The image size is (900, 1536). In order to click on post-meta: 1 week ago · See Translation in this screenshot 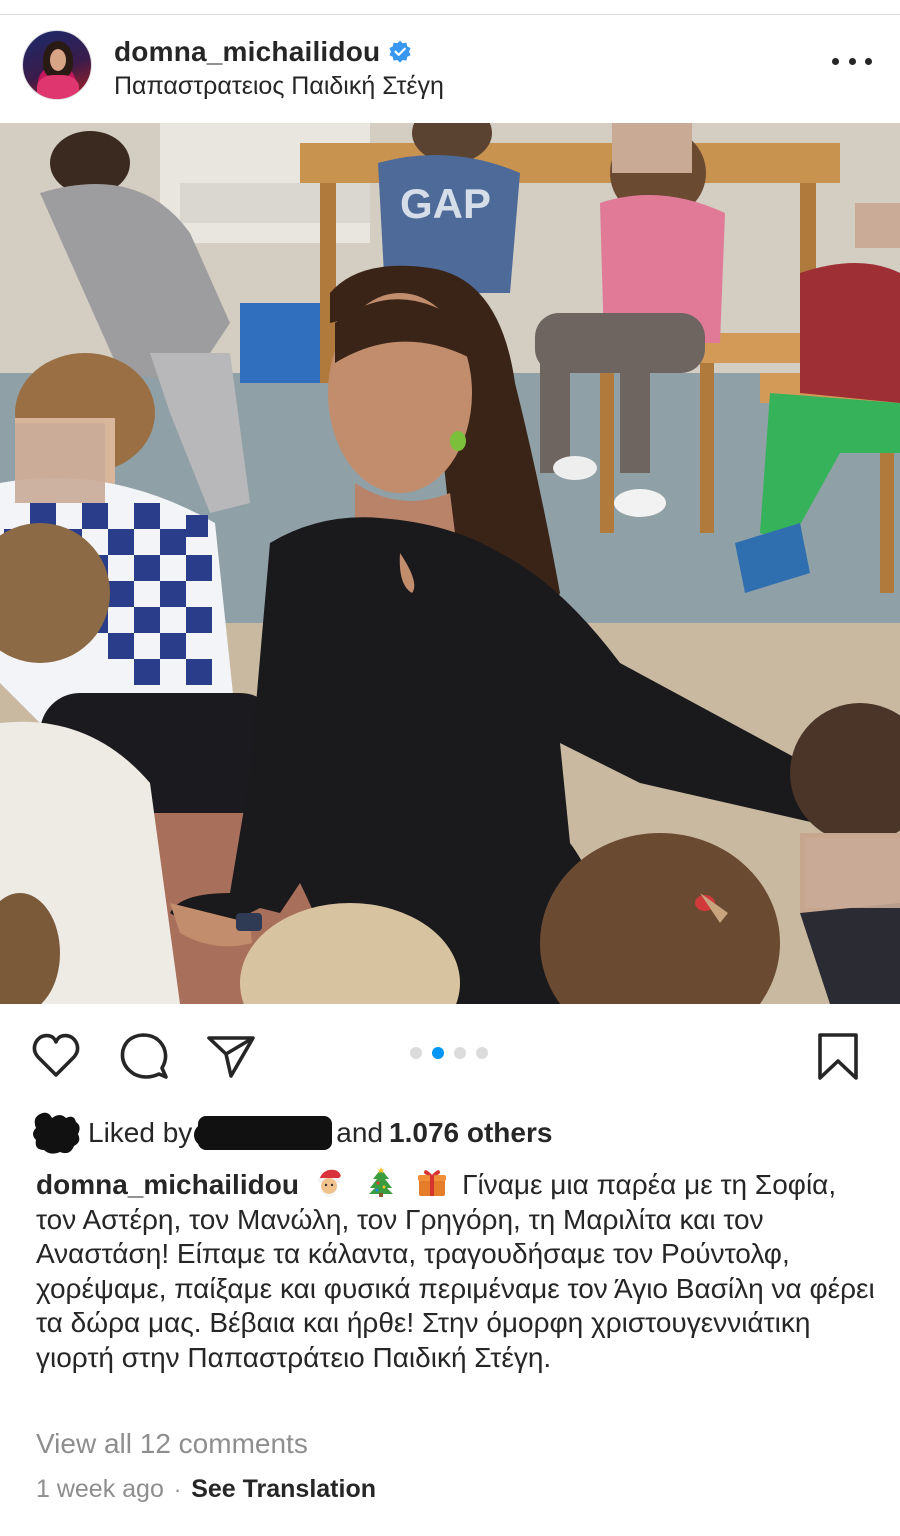, I will do `click(206, 1489)`.